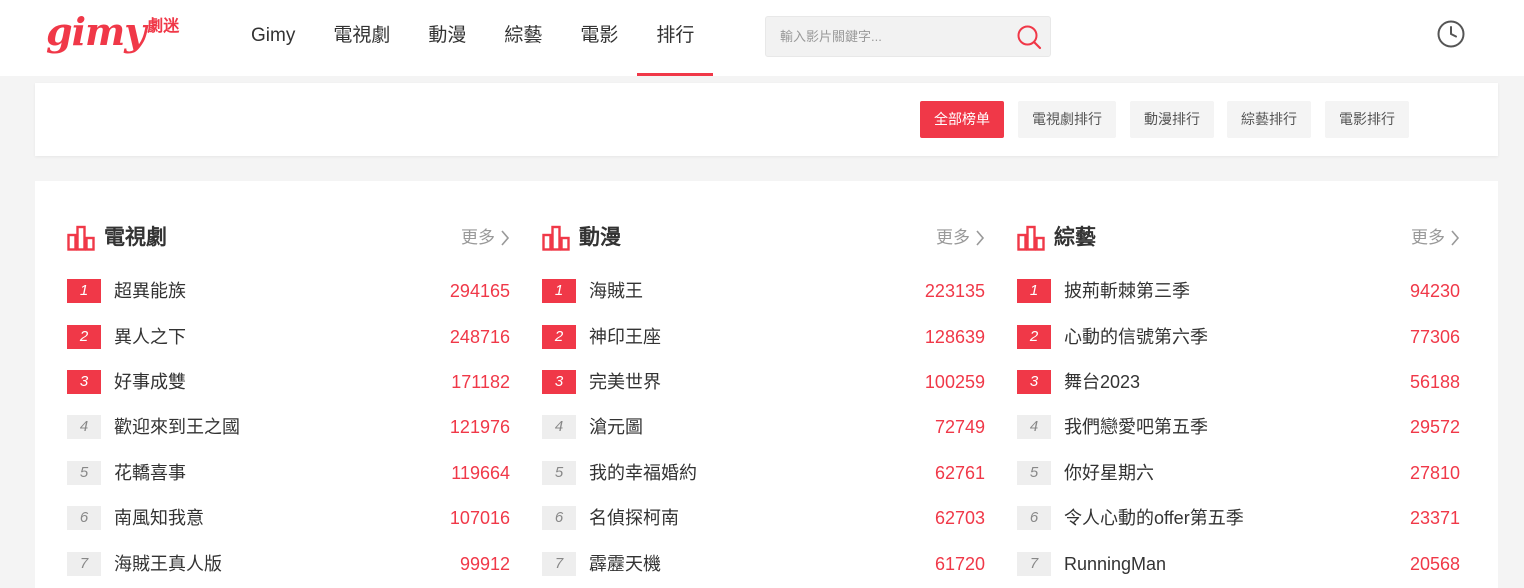 The height and width of the screenshot is (588, 1524). I want to click on rank-title: 名偵探柯南, so click(634, 518).